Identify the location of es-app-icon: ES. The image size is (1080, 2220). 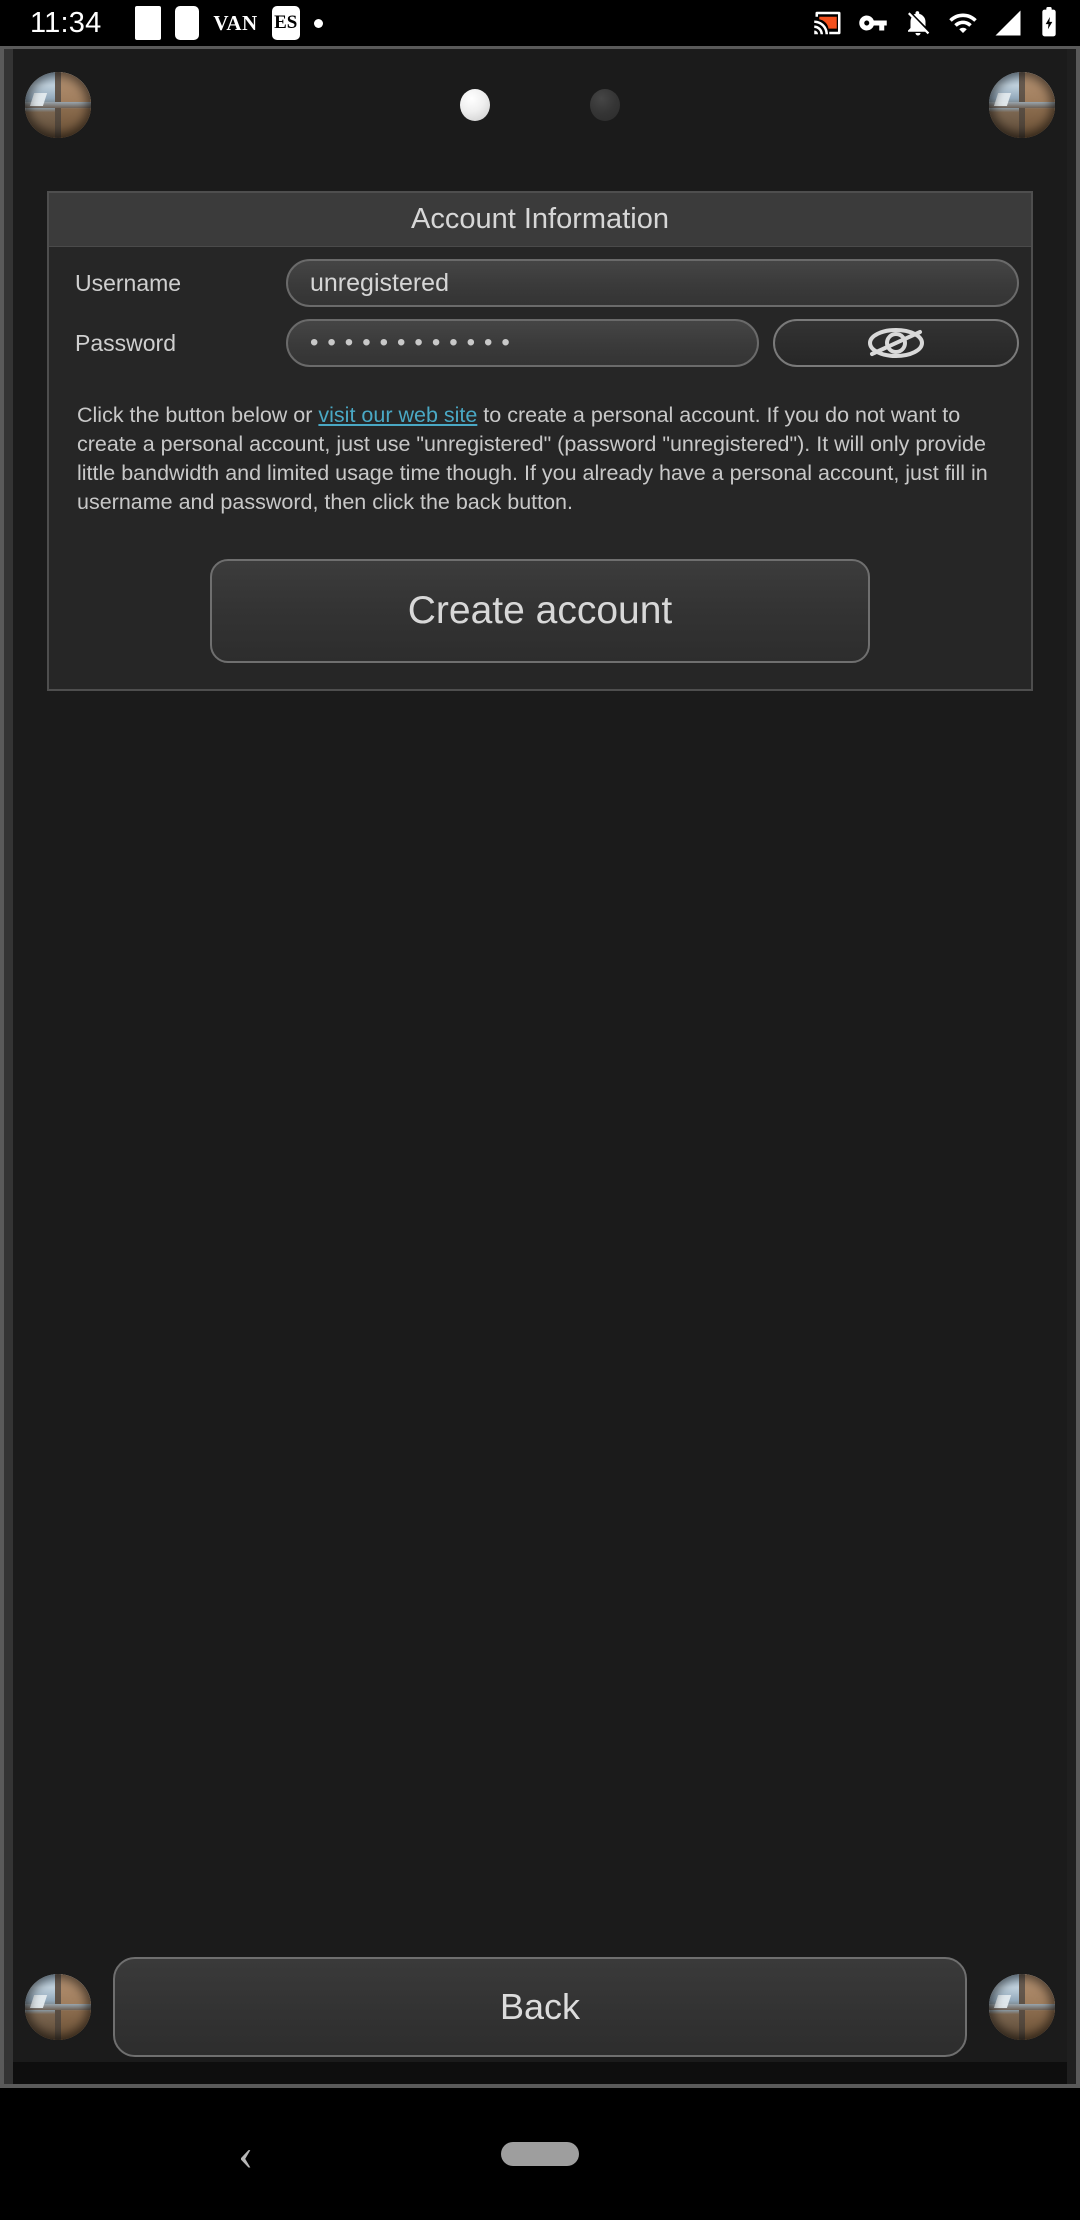
(285, 23).